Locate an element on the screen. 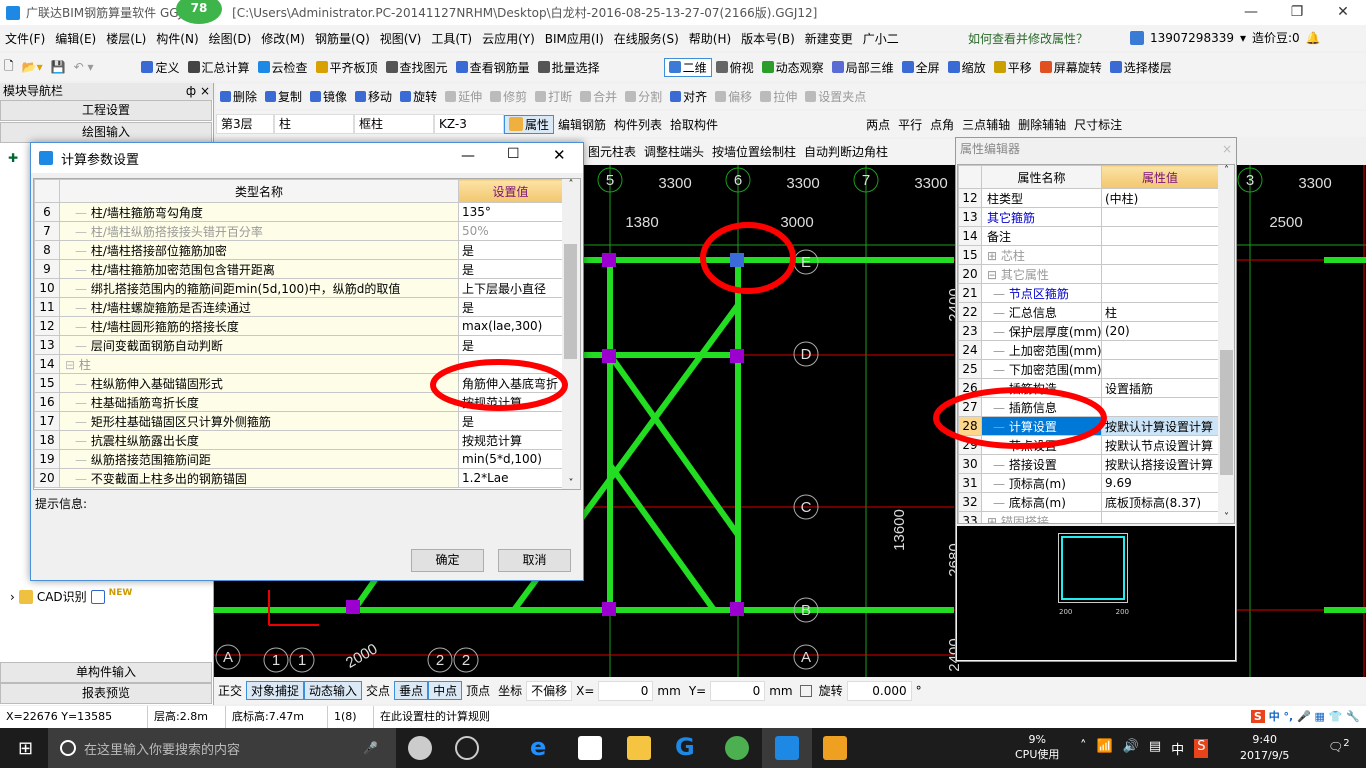  property-close-icon: × is located at coordinates (1227, 149).